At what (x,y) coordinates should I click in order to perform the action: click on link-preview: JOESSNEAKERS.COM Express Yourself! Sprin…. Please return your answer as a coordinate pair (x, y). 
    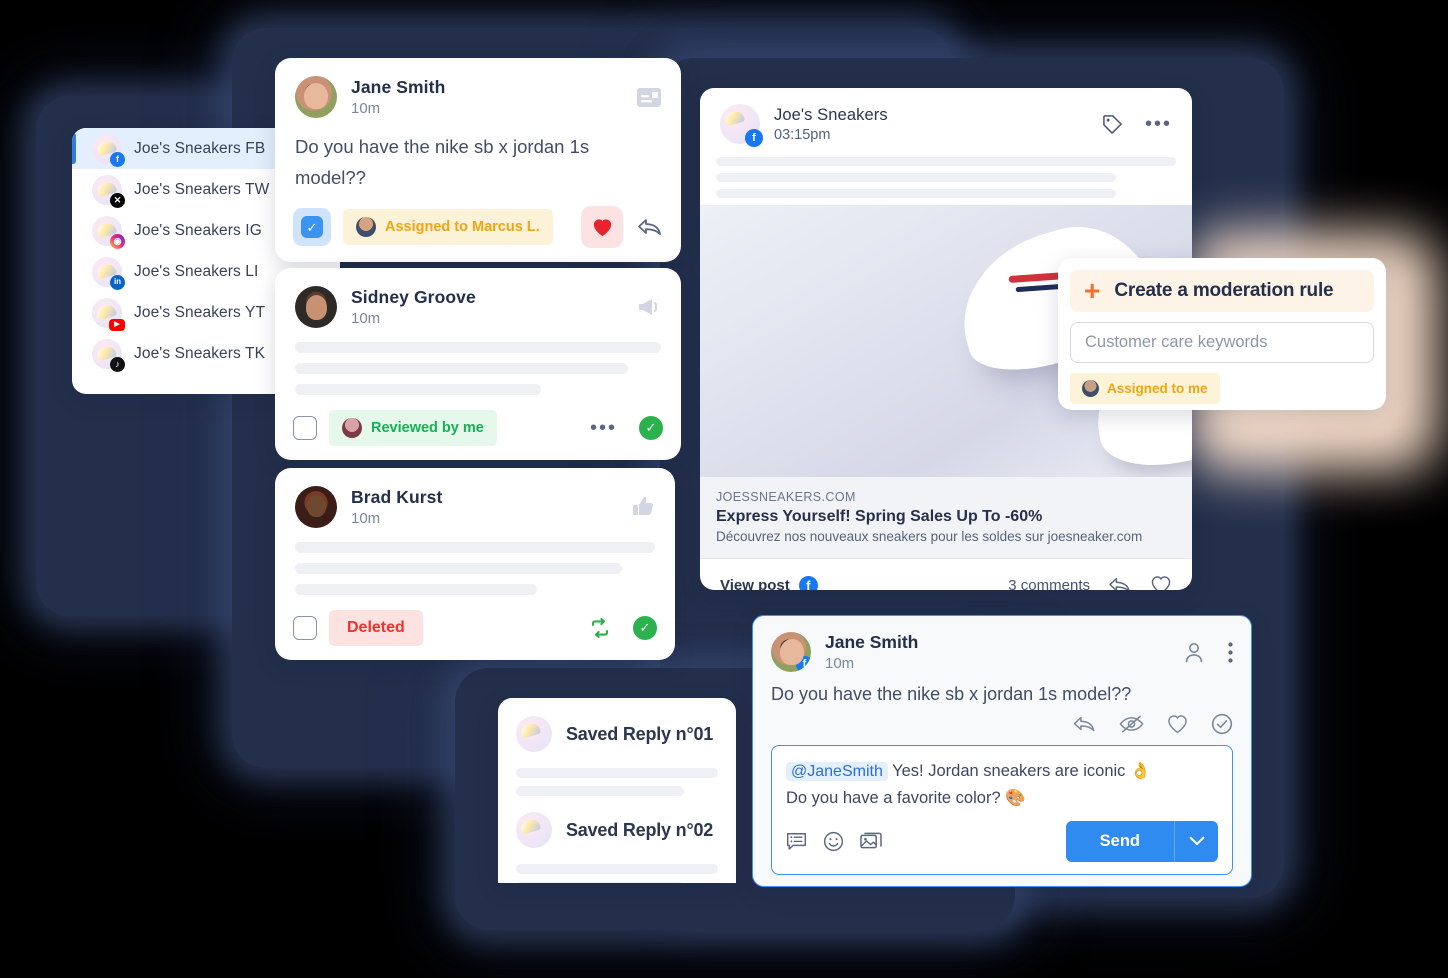
    Looking at the image, I should click on (946, 518).